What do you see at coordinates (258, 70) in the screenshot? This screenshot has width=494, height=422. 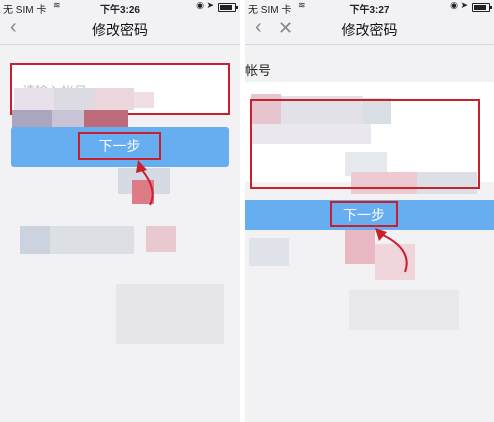 I see `account-field-label: 帐号` at bounding box center [258, 70].